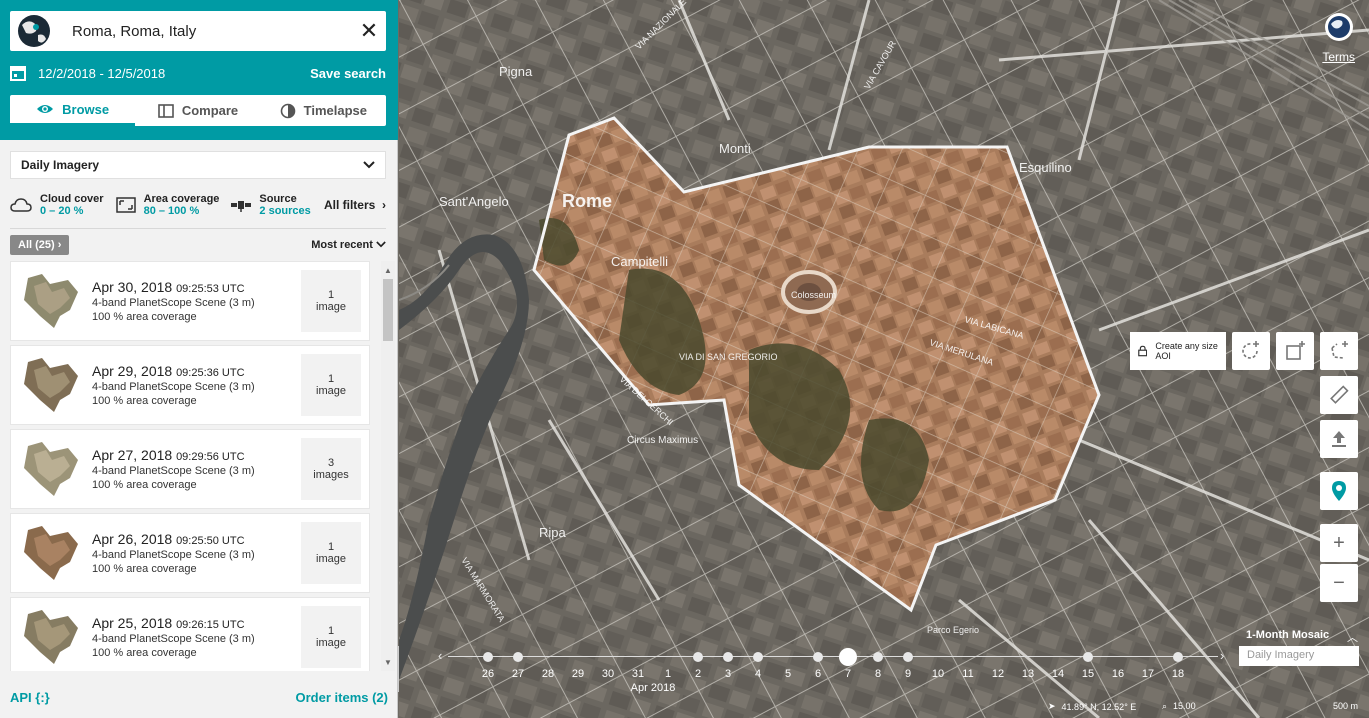 The image size is (1369, 718). Describe the element at coordinates (1339, 351) in the screenshot. I see `draw-polygon-button` at that location.